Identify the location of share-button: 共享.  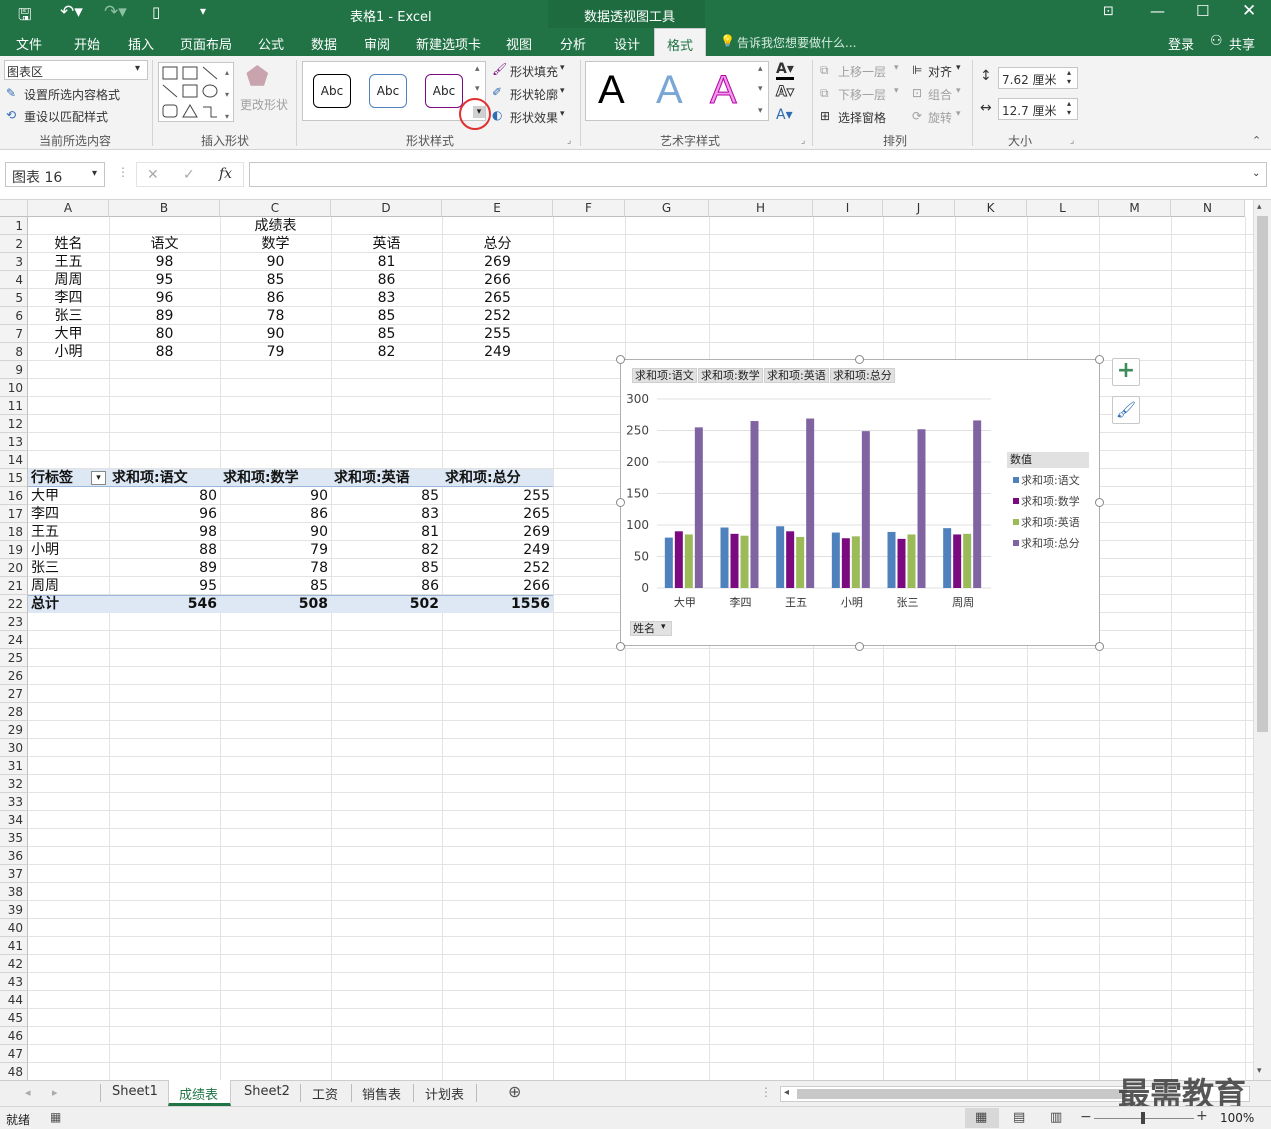
(1242, 43).